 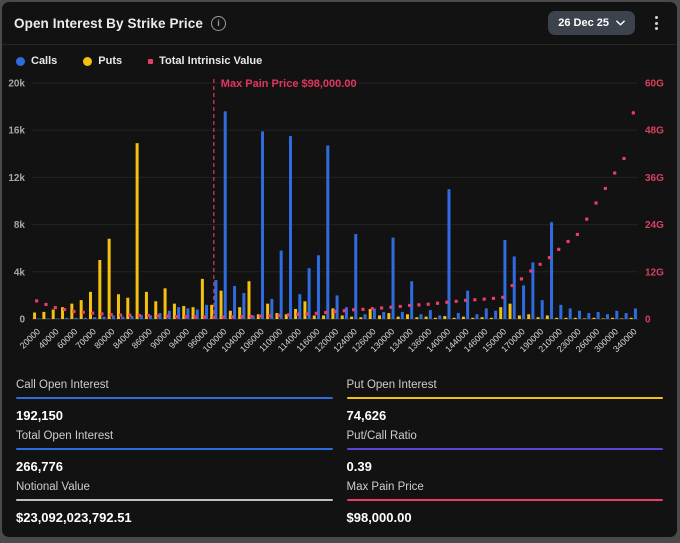 What do you see at coordinates (218, 23) in the screenshot?
I see `info-icon: i` at bounding box center [218, 23].